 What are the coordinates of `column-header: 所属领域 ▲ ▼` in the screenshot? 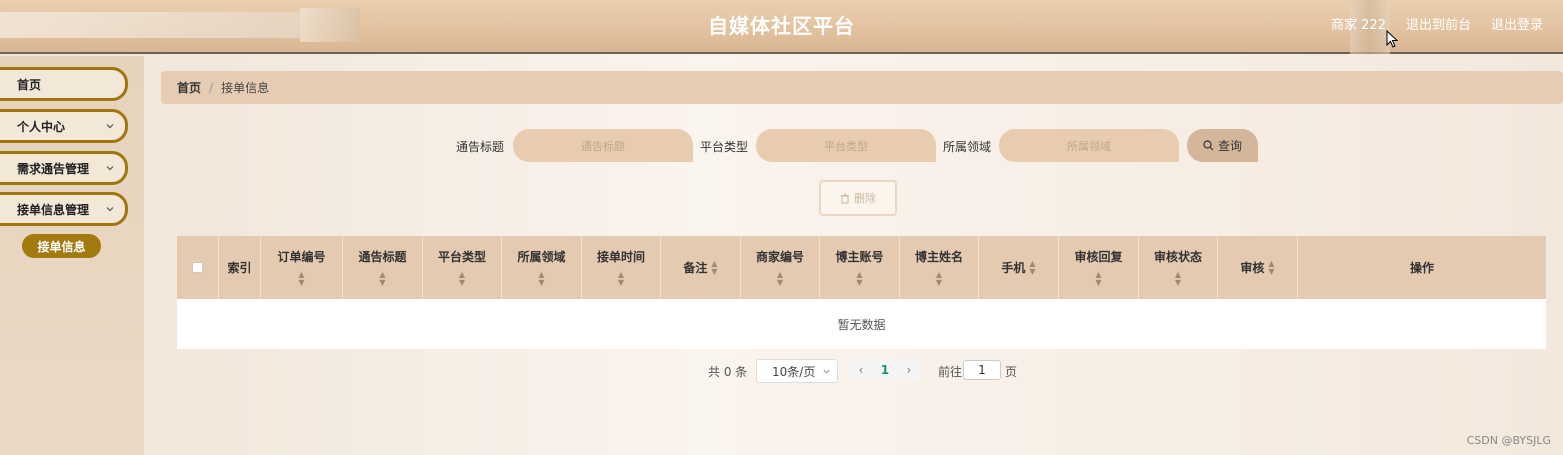 It's located at (542, 267).